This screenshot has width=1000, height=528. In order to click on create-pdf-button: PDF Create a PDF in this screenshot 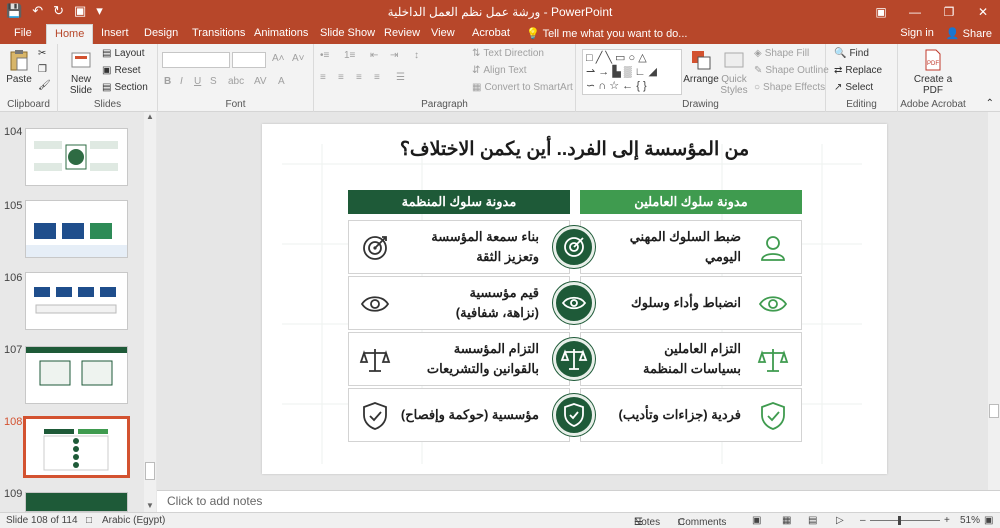, I will do `click(933, 72)`.